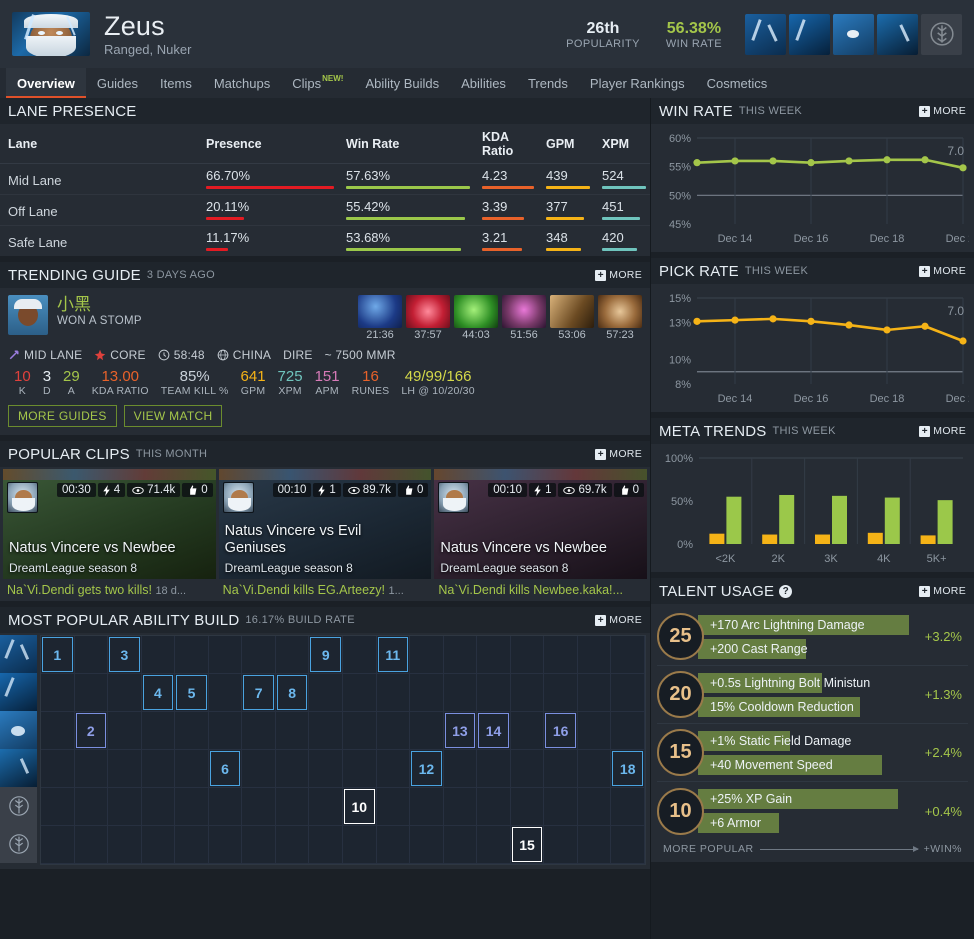  I want to click on build-level-mark: 14, so click(493, 730).